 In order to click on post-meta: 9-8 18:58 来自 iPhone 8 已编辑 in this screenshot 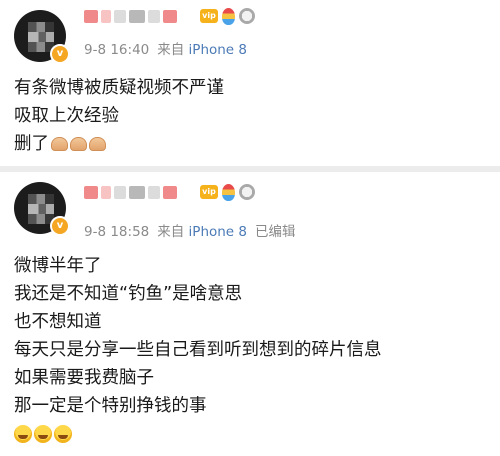, I will do `click(190, 230)`.